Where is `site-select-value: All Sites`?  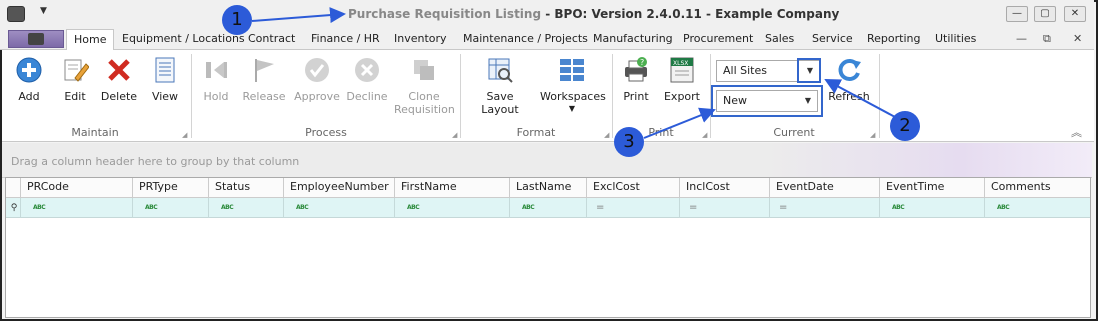 site-select-value: All Sites is located at coordinates (745, 70).